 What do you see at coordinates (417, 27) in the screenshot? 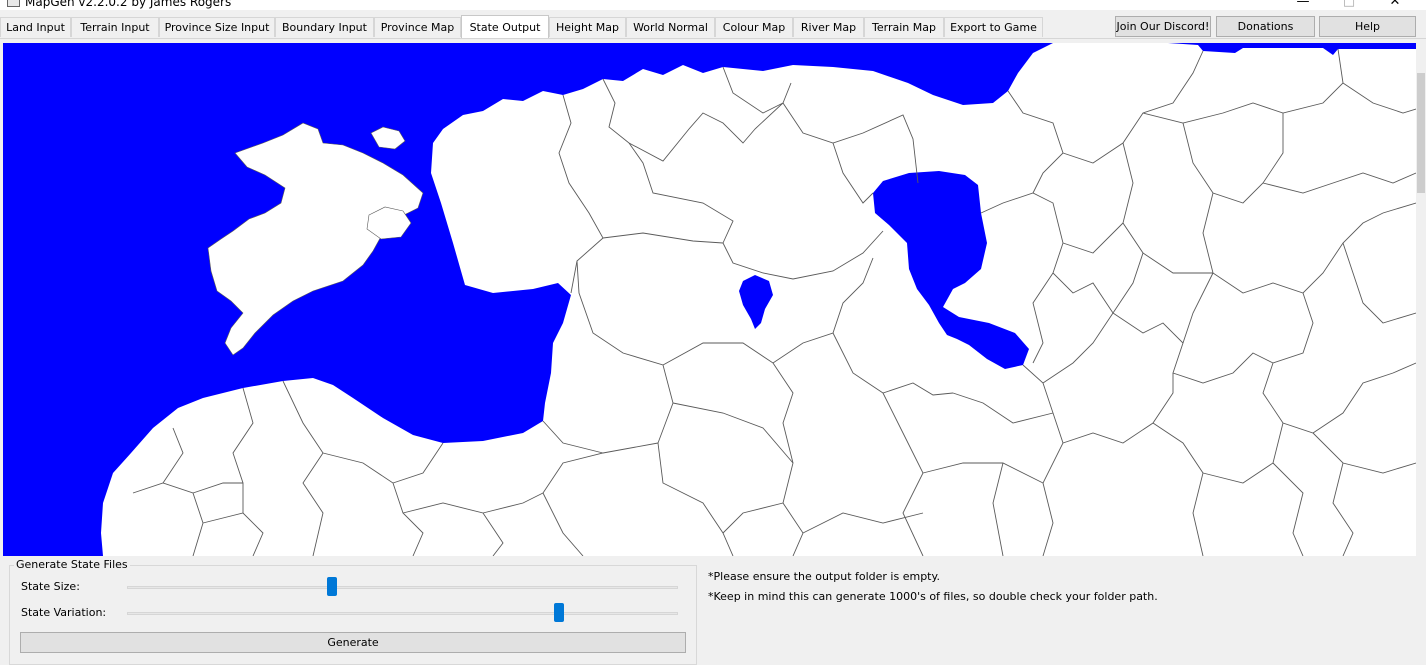
I see `tab-province-map: Province Map` at bounding box center [417, 27].